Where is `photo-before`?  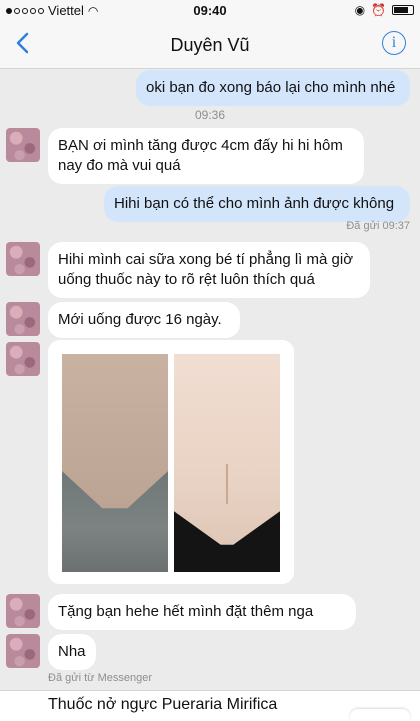 photo-before is located at coordinates (115, 463).